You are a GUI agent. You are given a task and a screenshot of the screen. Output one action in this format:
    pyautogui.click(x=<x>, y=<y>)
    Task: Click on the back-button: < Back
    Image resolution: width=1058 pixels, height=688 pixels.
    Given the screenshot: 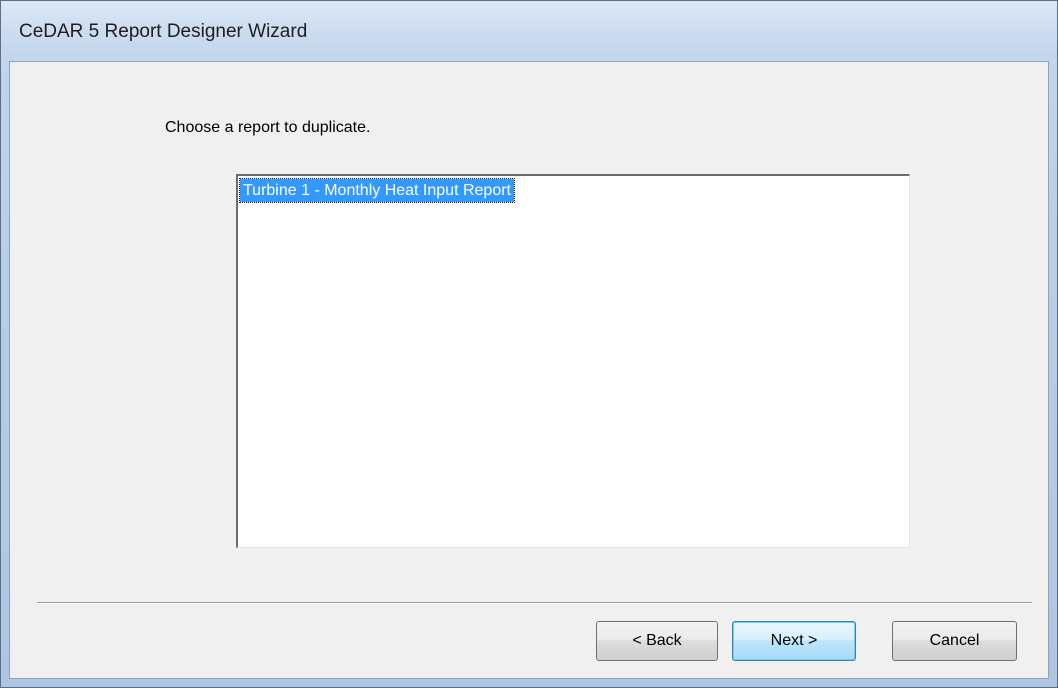 What is the action you would take?
    pyautogui.click(x=657, y=641)
    